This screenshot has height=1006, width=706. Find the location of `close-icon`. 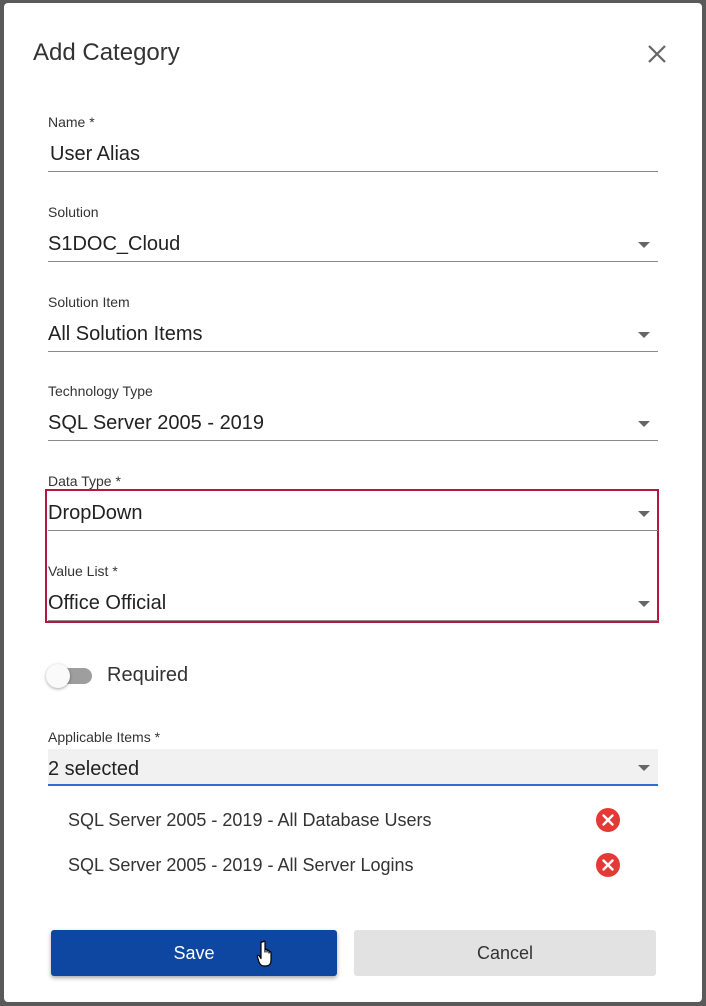

close-icon is located at coordinates (657, 54).